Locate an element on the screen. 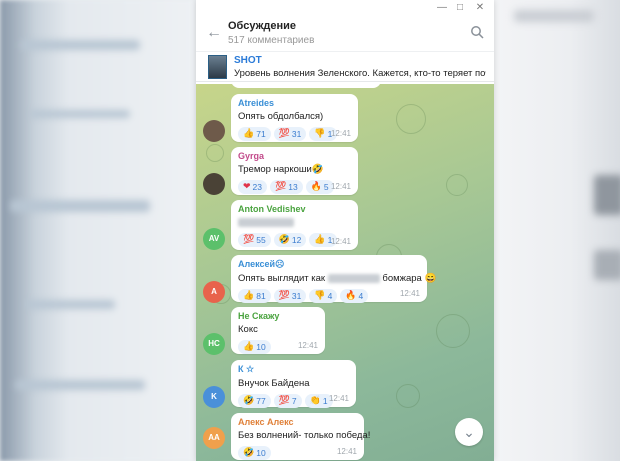 This screenshot has width=620, height=461. message-author: Gyrga is located at coordinates (294, 156).